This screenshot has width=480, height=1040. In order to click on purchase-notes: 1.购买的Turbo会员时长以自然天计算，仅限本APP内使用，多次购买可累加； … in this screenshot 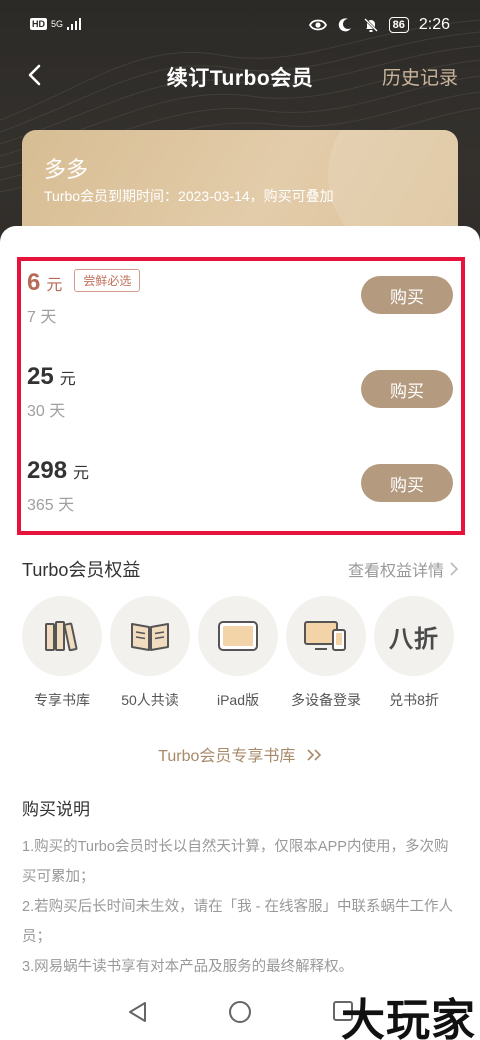, I will do `click(242, 907)`.